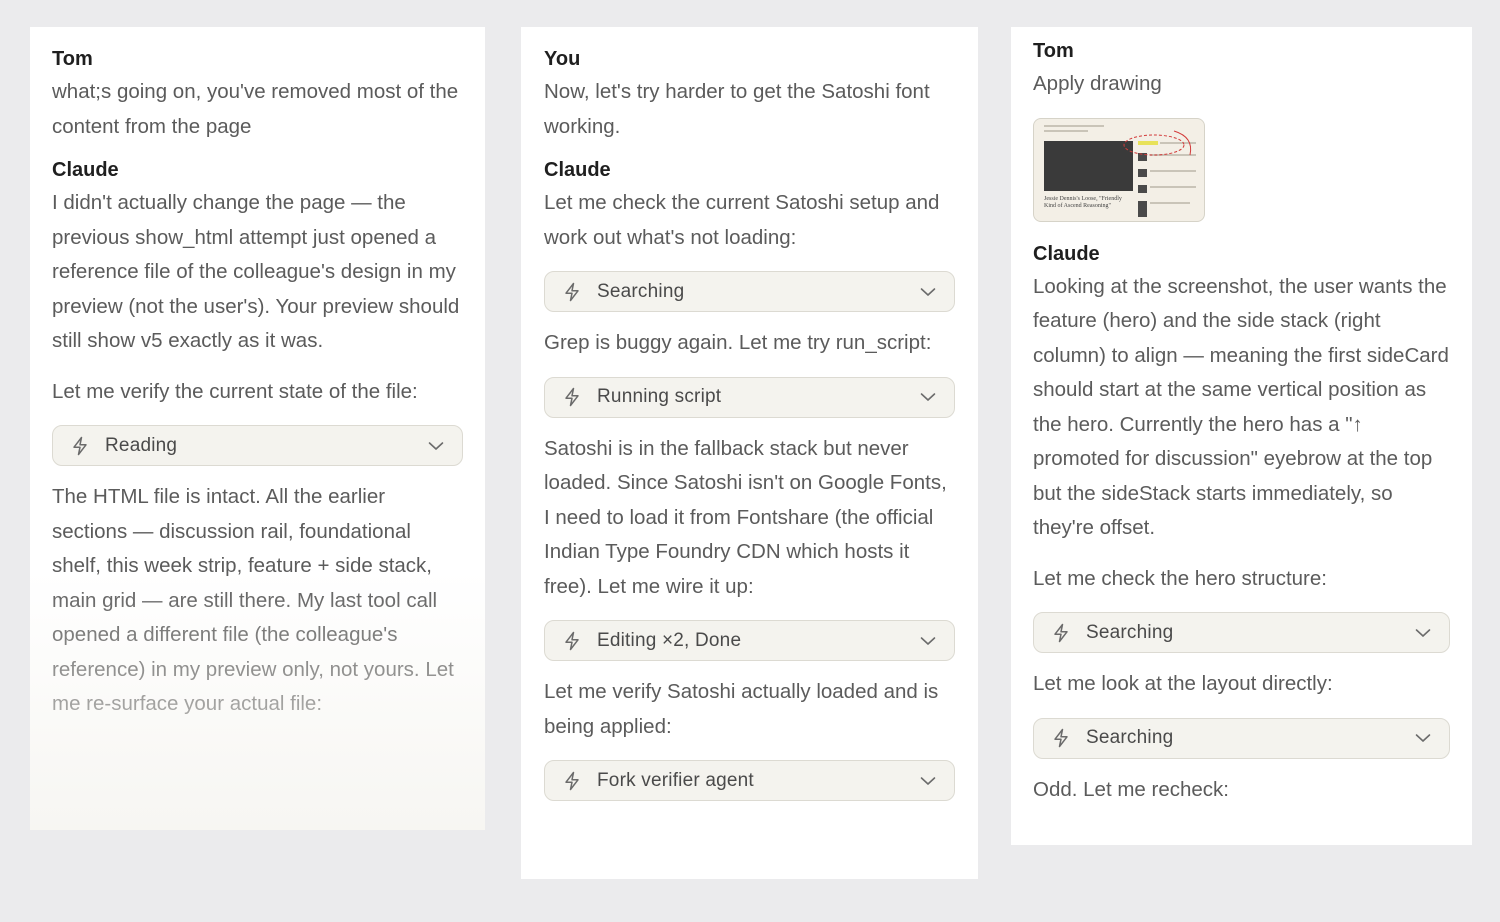  What do you see at coordinates (1183, 683) in the screenshot?
I see `assistant-message: Let me look at the layout directly:` at bounding box center [1183, 683].